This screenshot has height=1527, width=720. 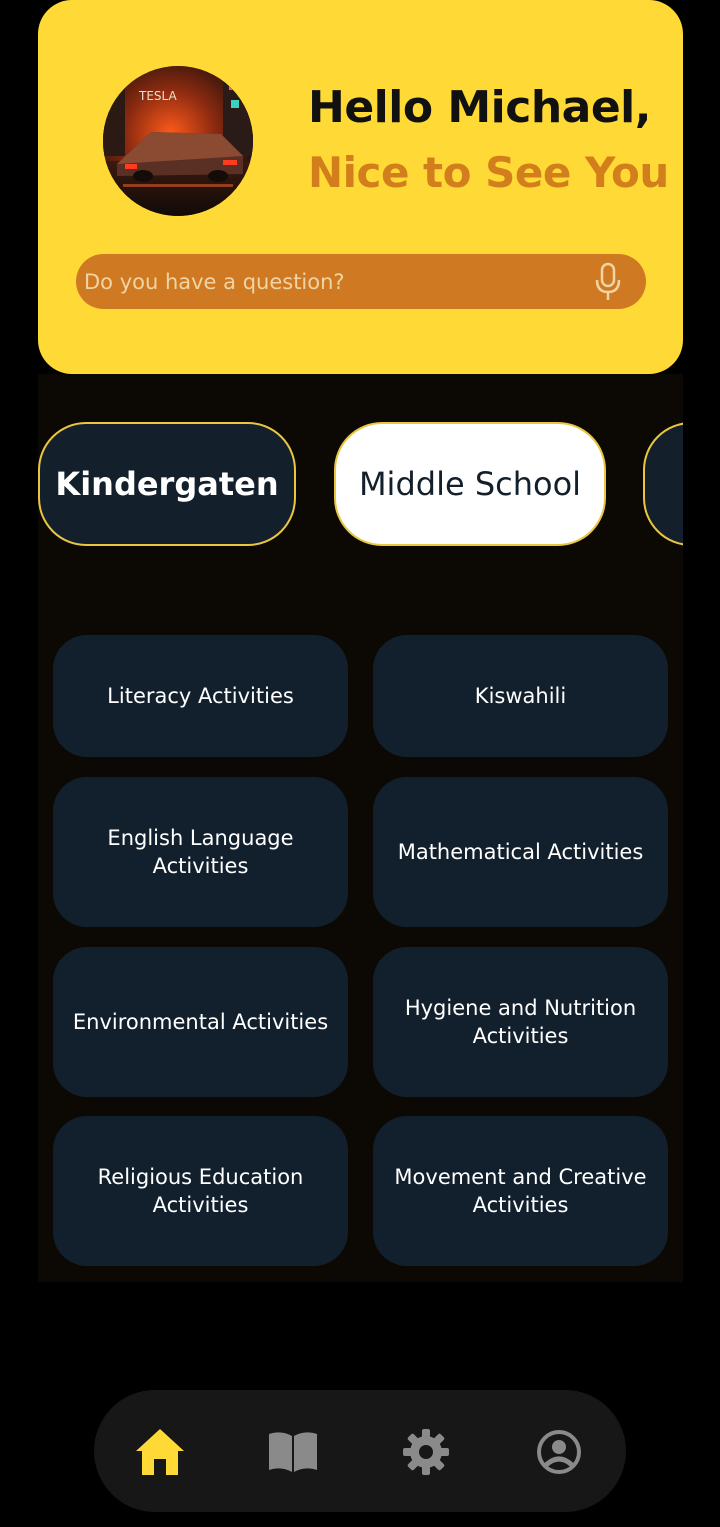 I want to click on activity-card: Hygiene and Nutrition Activities, so click(x=520, y=1022).